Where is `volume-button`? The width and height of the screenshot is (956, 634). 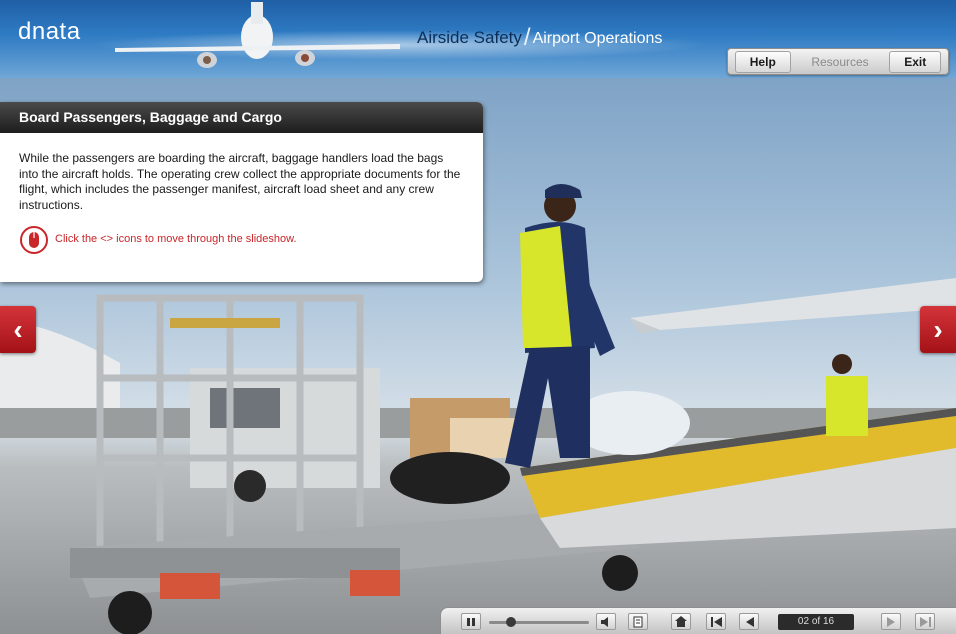 volume-button is located at coordinates (606, 621).